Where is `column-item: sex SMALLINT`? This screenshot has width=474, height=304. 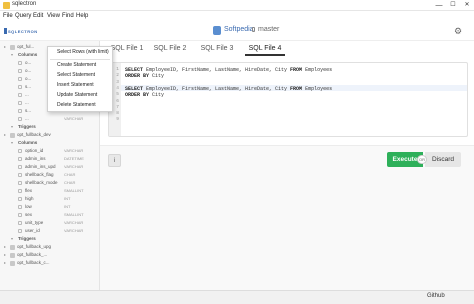
column-item: sex SMALLINT is located at coordinates (49, 215).